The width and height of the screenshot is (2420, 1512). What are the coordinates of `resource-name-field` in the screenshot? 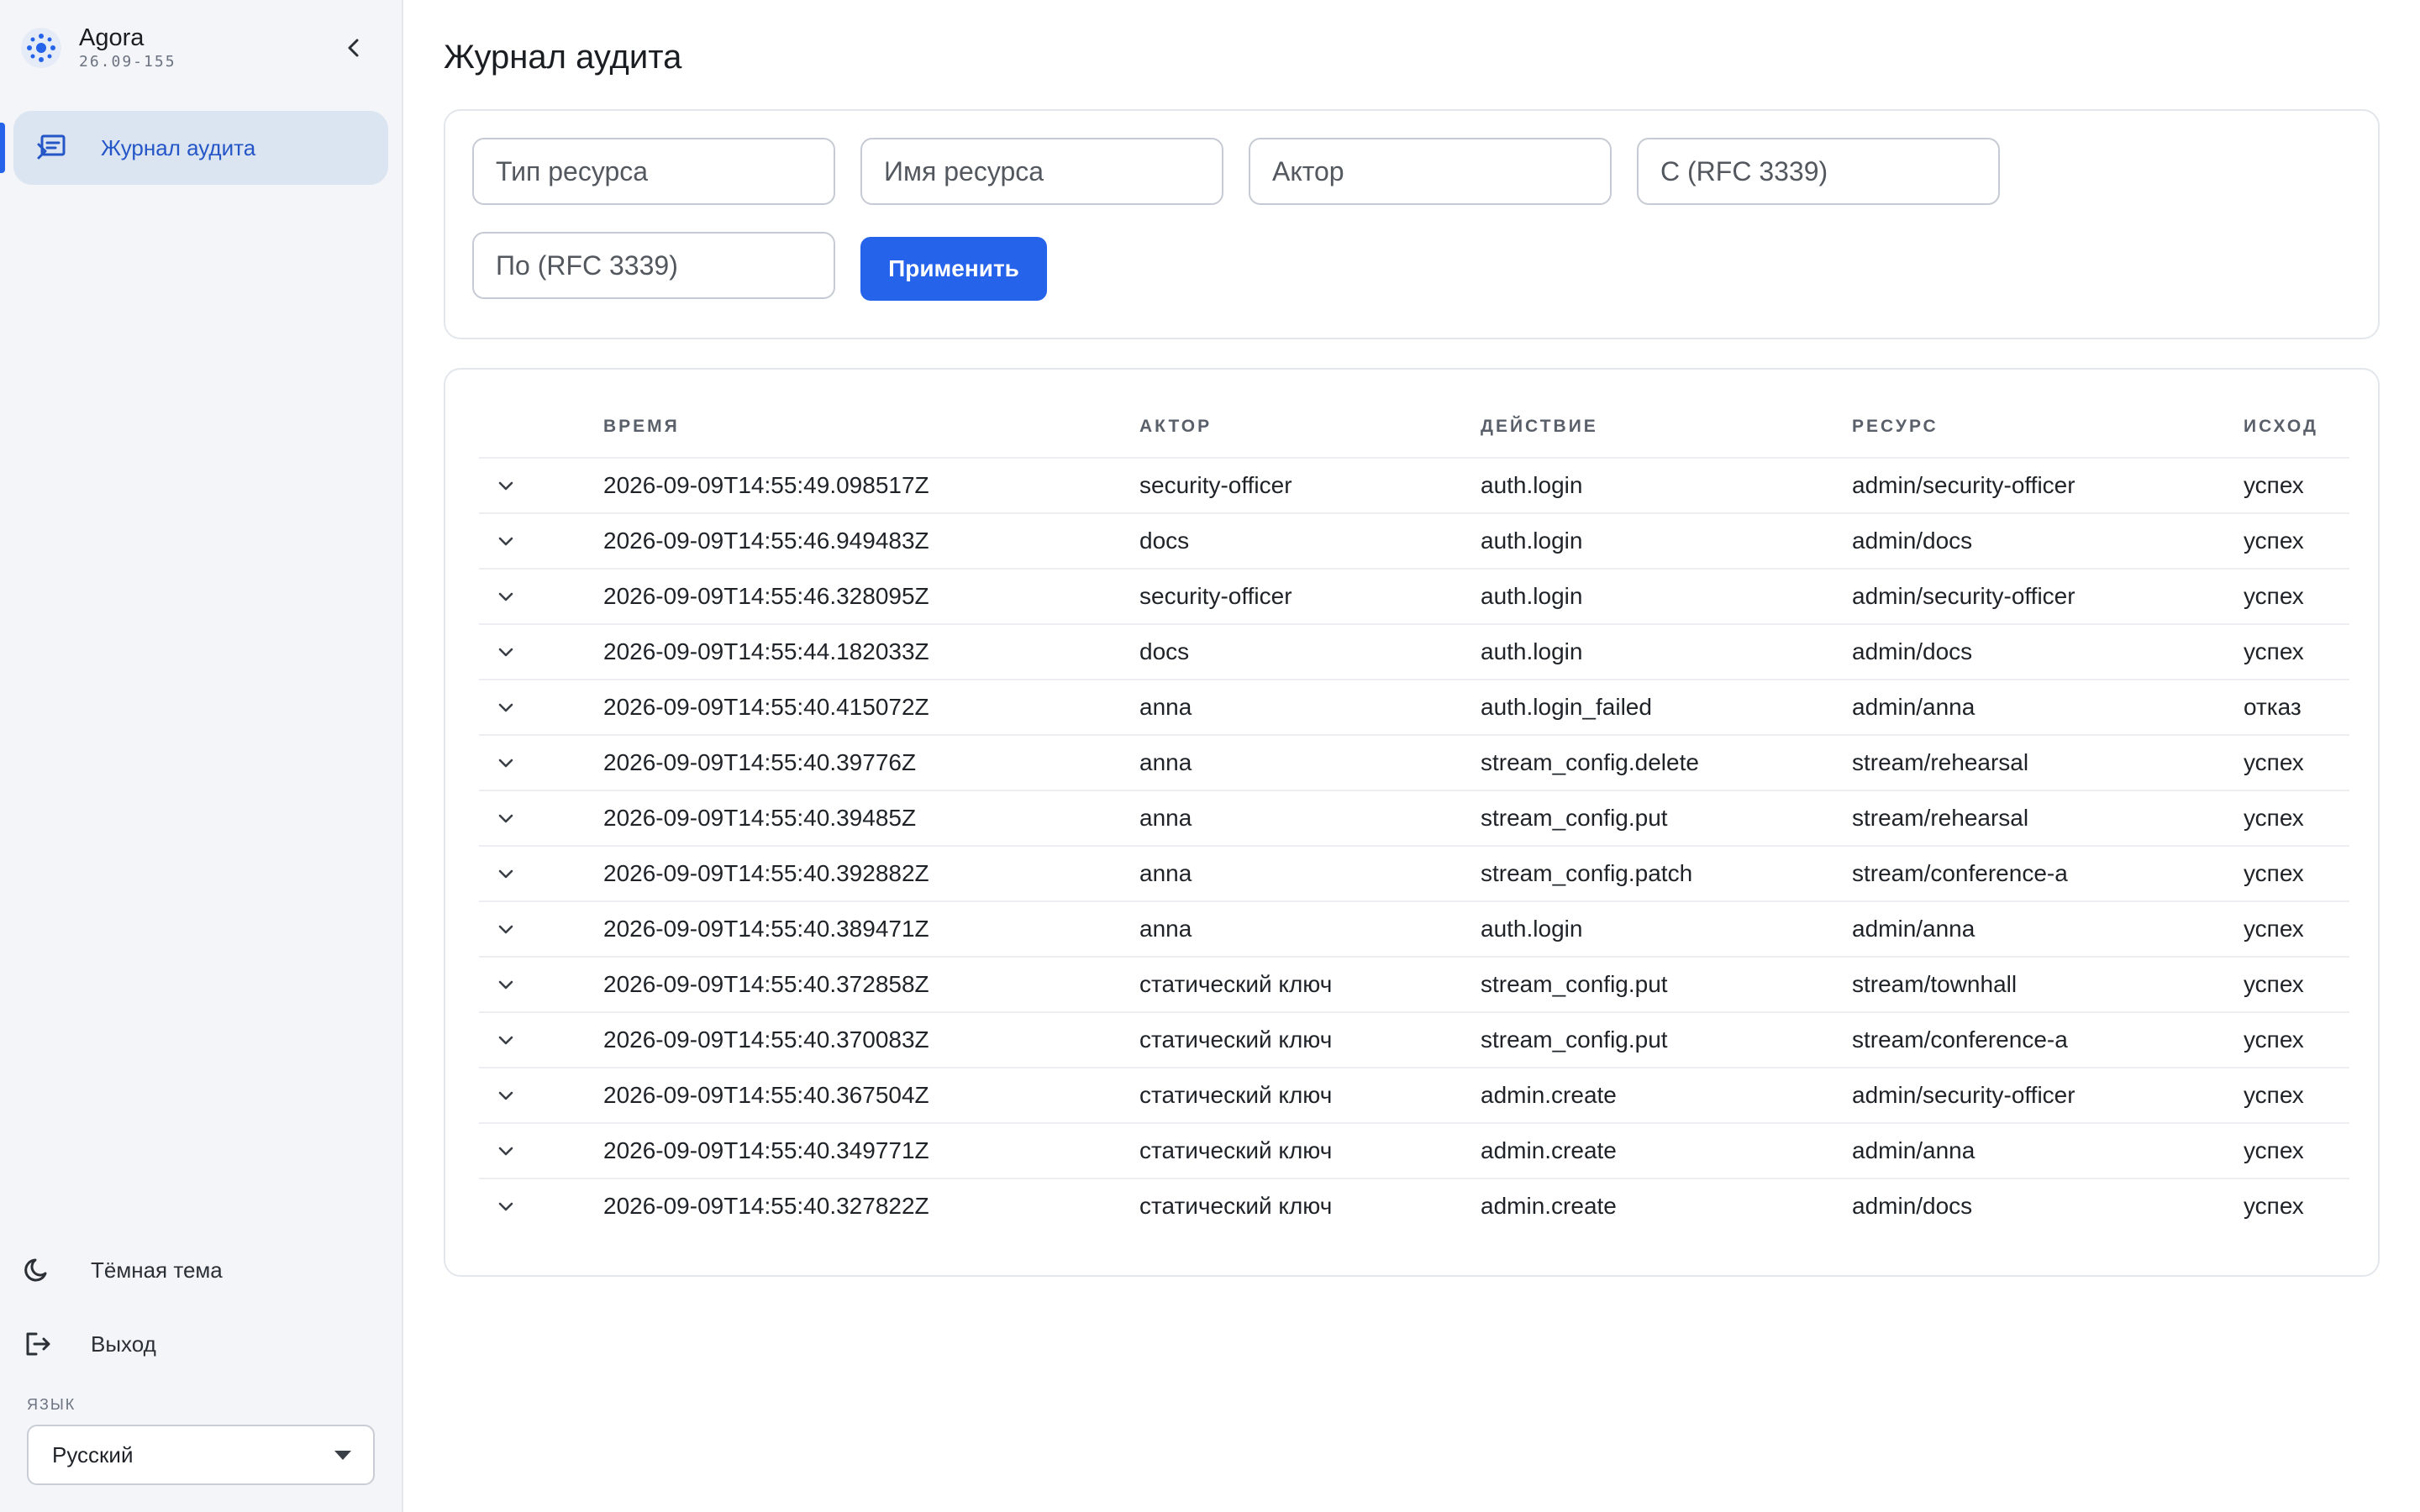 It's located at (1042, 171).